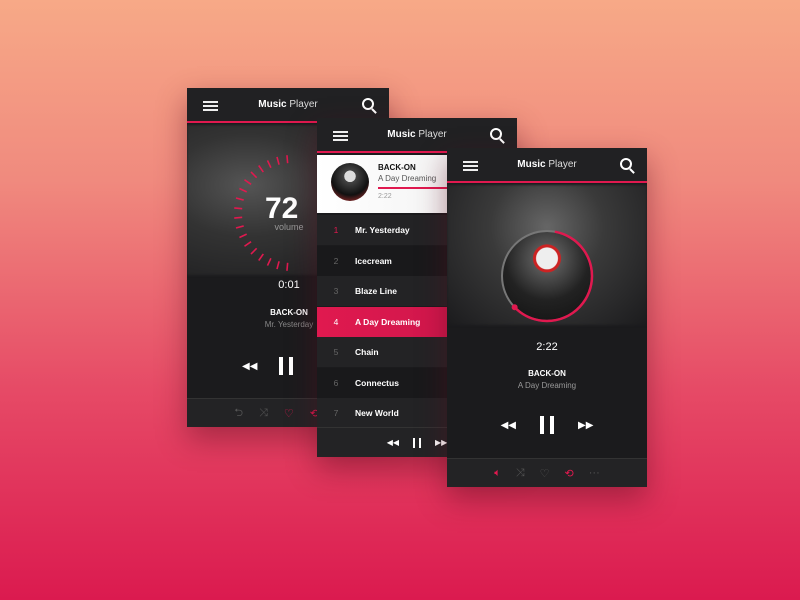  I want to click on ring-handle, so click(514, 307).